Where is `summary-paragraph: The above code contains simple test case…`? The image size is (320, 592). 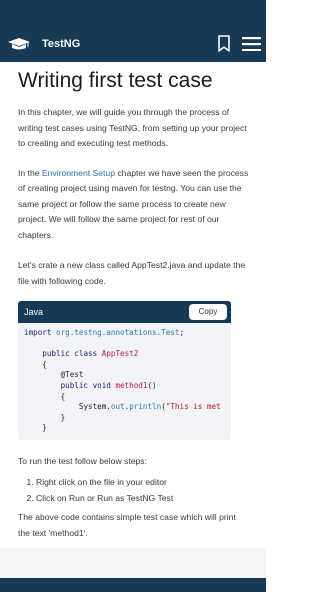 summary-paragraph: The above code contains simple test case… is located at coordinates (127, 525).